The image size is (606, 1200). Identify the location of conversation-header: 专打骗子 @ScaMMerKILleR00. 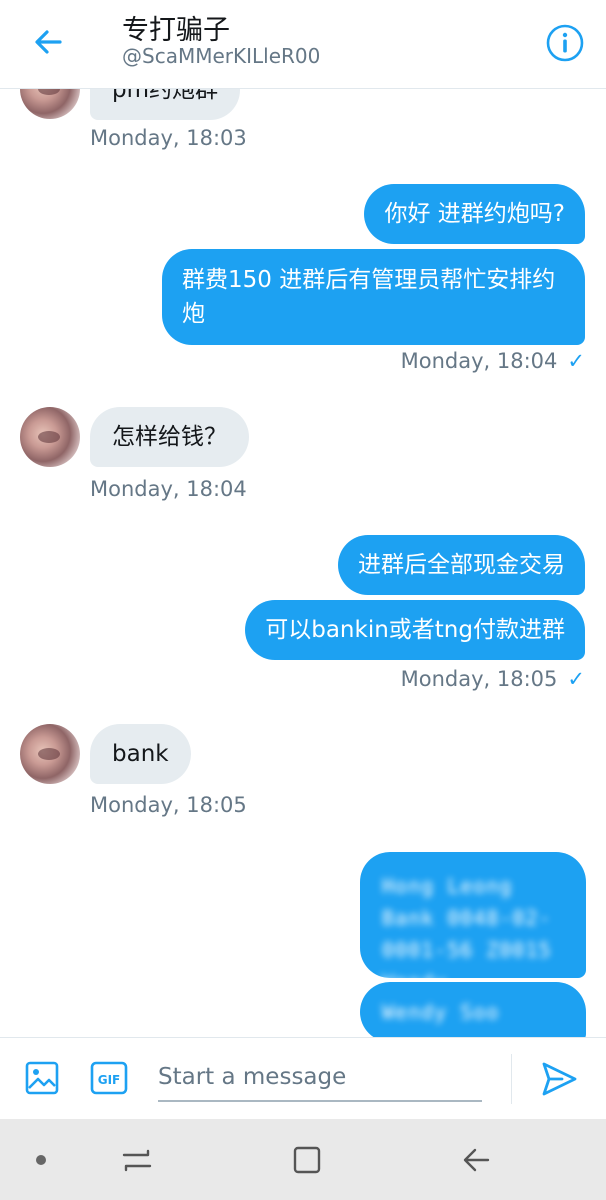
(303, 44).